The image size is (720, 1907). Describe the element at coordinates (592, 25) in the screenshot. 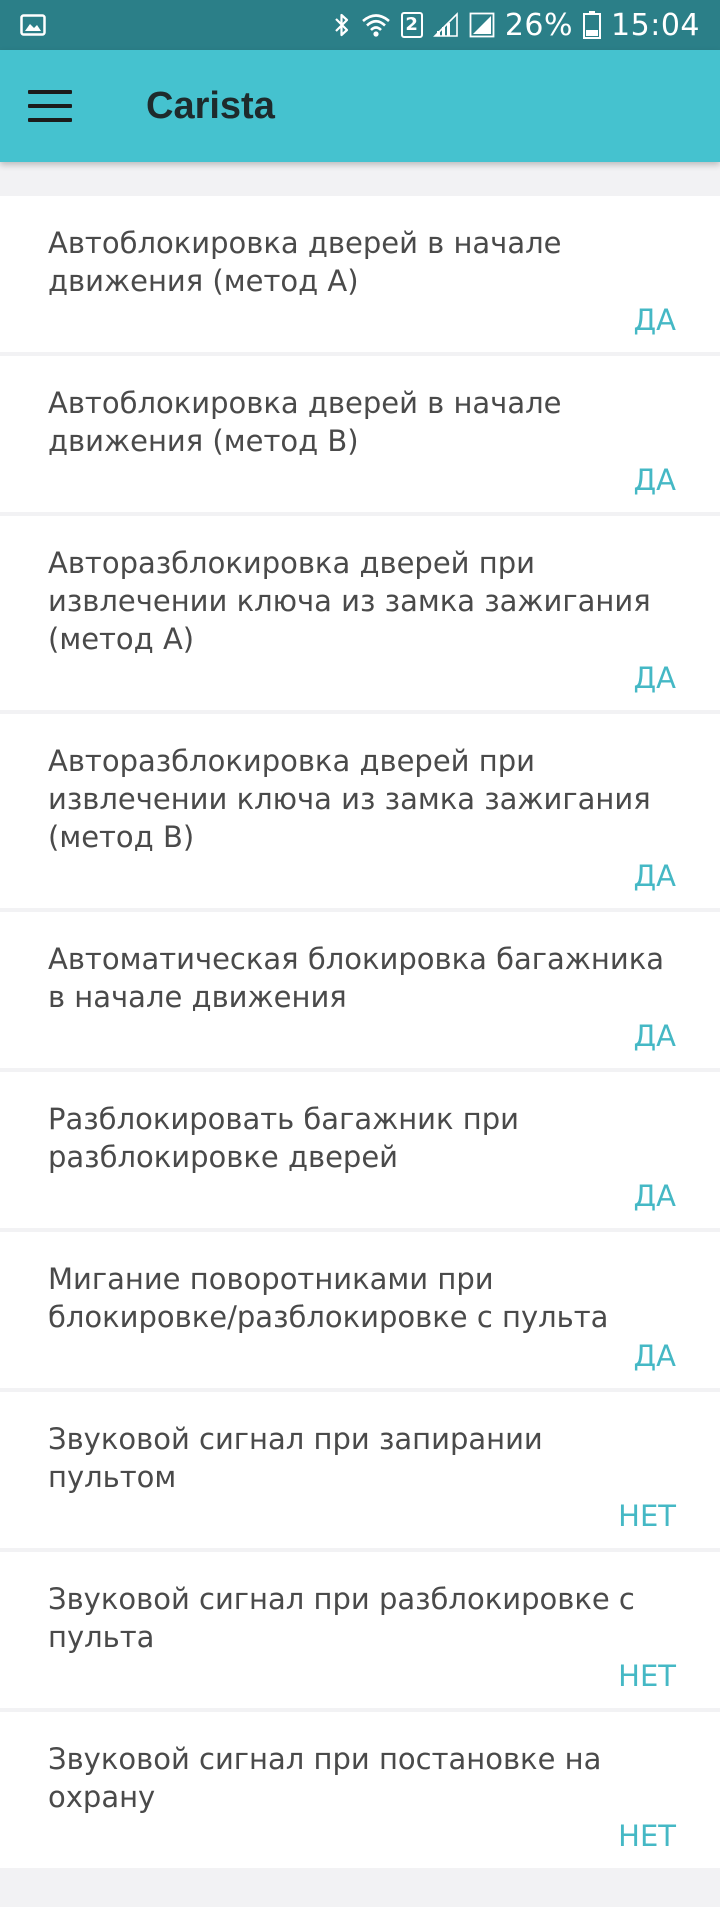

I see `battery-icon` at that location.